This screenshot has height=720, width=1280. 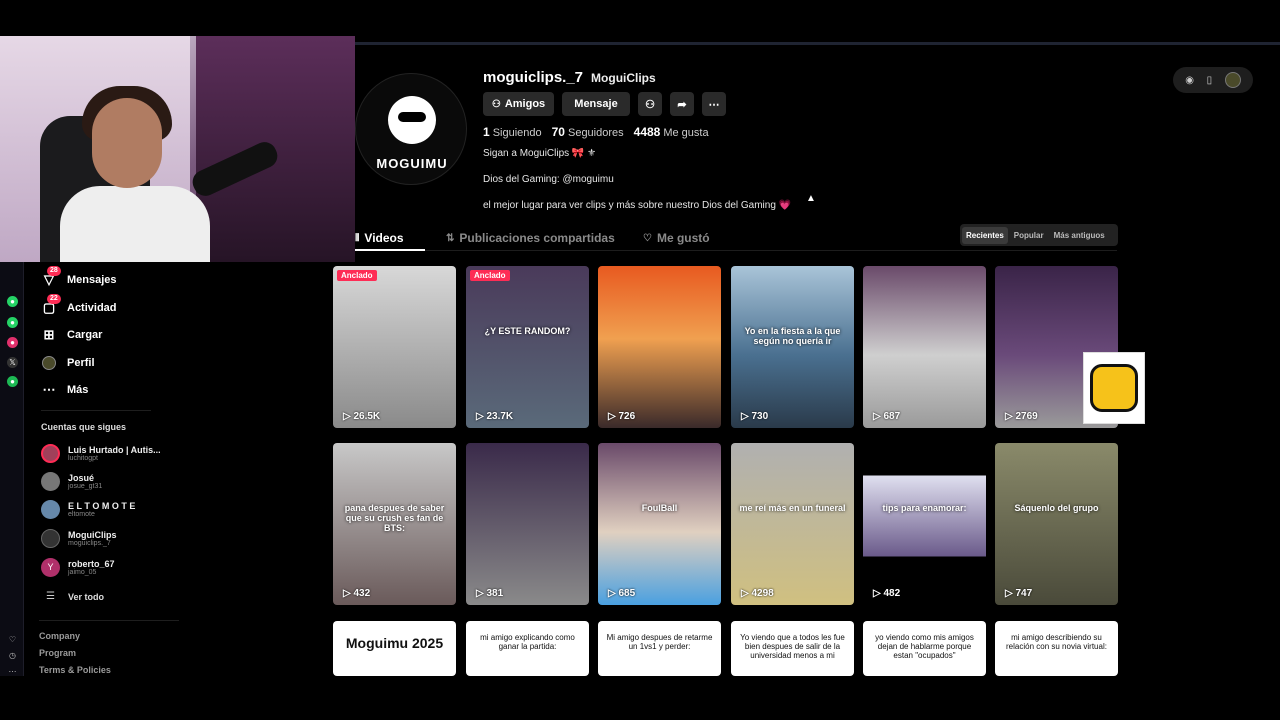 I want to click on active-tab-indicator, so click(x=390, y=250).